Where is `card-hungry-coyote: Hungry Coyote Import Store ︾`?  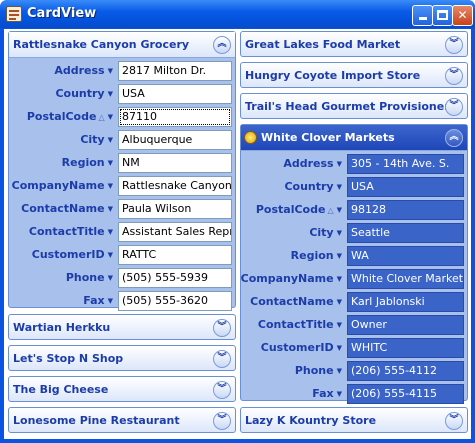 card-hungry-coyote: Hungry Coyote Import Store ︾ is located at coordinates (354, 75).